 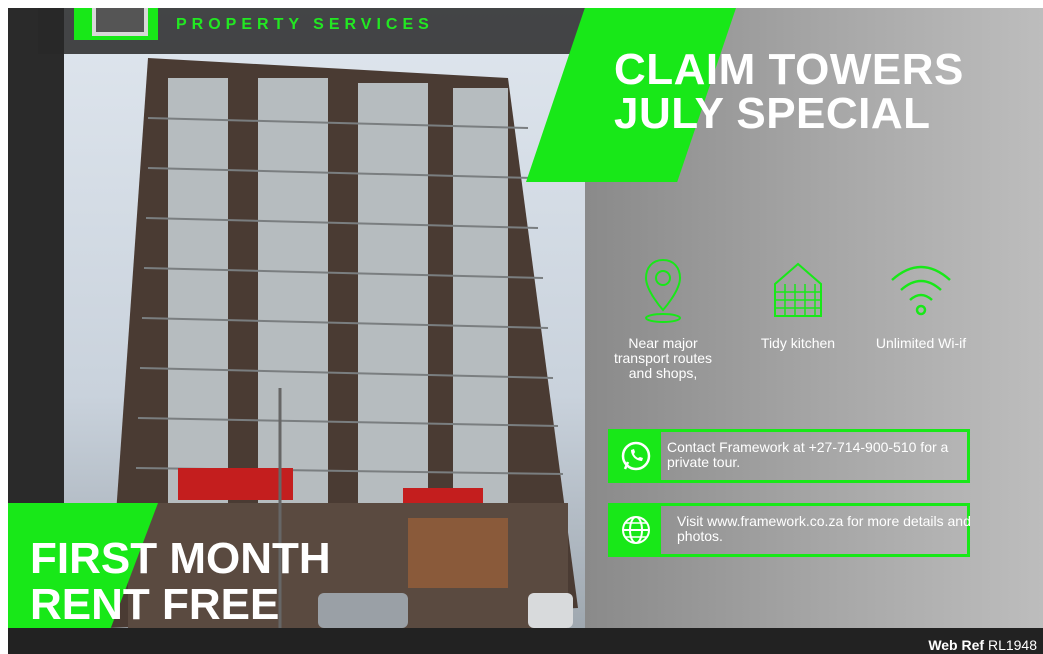 What do you see at coordinates (663, 290) in the screenshot?
I see `location-pin-icon` at bounding box center [663, 290].